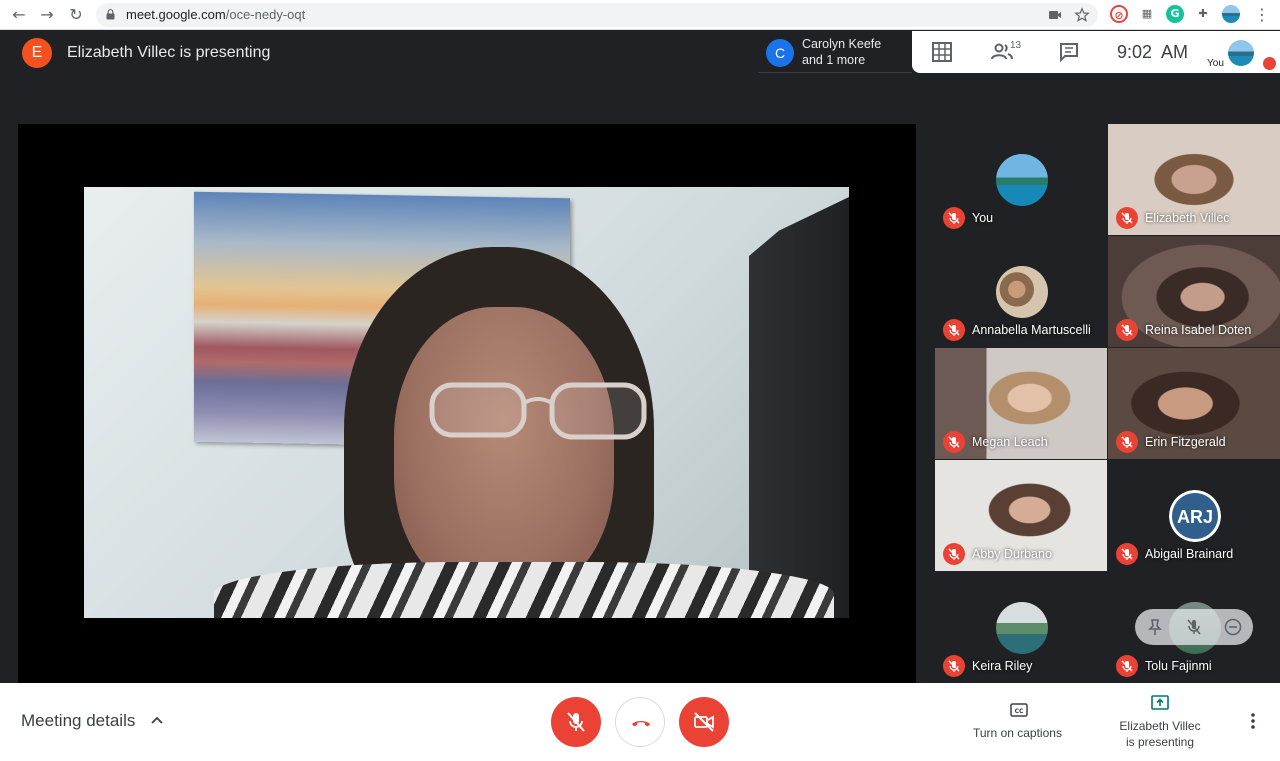 Image resolution: width=1280 pixels, height=761 pixels. I want to click on participant-name: Abby Durbano, so click(1012, 554).